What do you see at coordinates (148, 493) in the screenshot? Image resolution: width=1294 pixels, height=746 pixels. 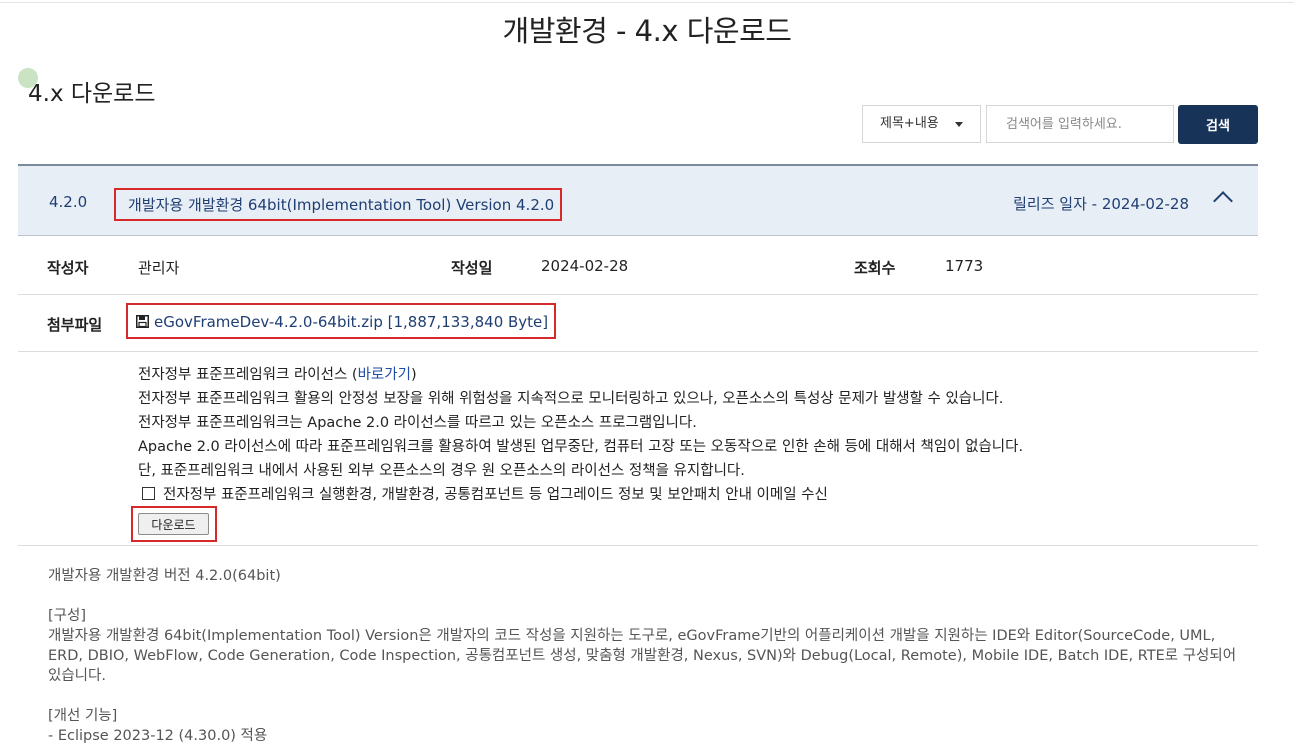 I see `email-consent-checkbox` at bounding box center [148, 493].